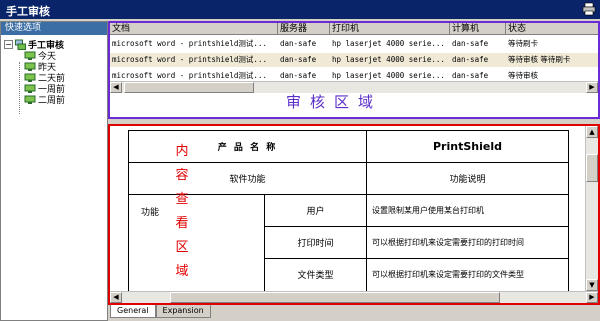 The width and height of the screenshot is (600, 321). I want to click on window-title: 手工审核, so click(28, 11).